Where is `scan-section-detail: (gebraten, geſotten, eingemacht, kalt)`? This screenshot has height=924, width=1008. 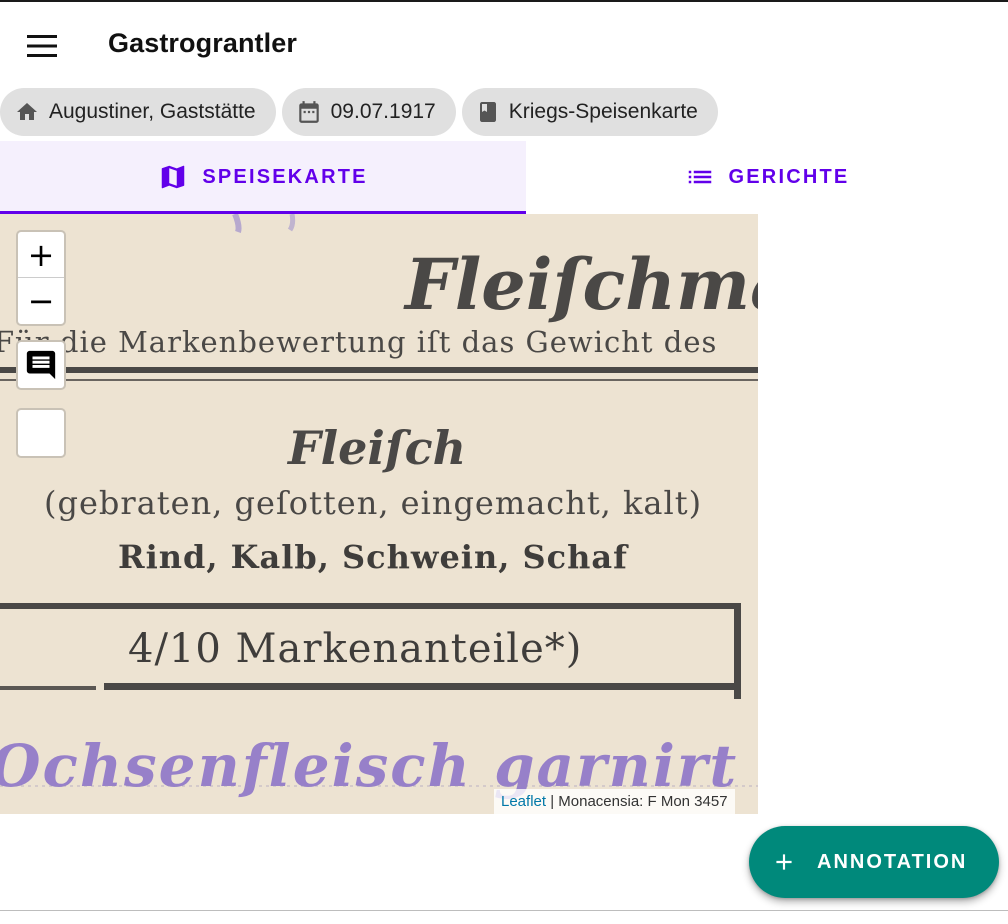 scan-section-detail: (gebraten, geſotten, eingemacht, kalt) is located at coordinates (373, 503).